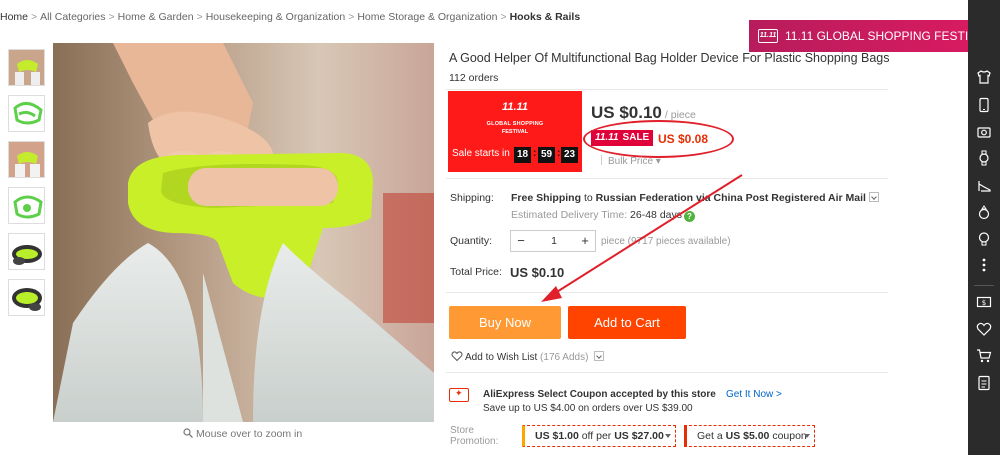  What do you see at coordinates (887, 36) in the screenshot?
I see `festival-banner-text: 11.11 GLOBAL SHOPPING FESTIVAL` at bounding box center [887, 36].